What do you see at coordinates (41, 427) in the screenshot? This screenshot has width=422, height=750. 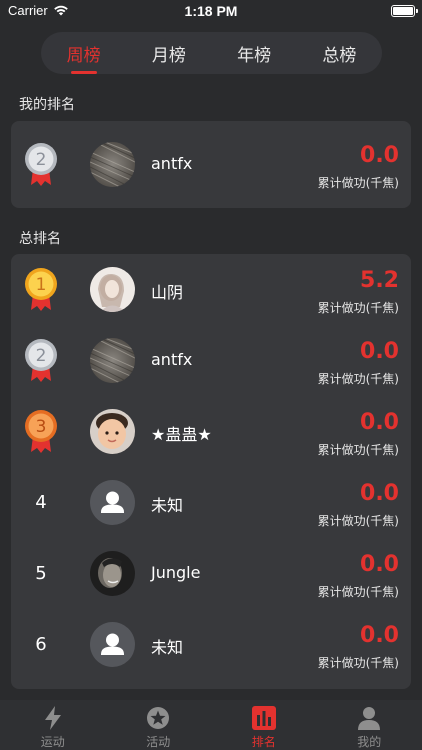 I see `medal-number: 3` at bounding box center [41, 427].